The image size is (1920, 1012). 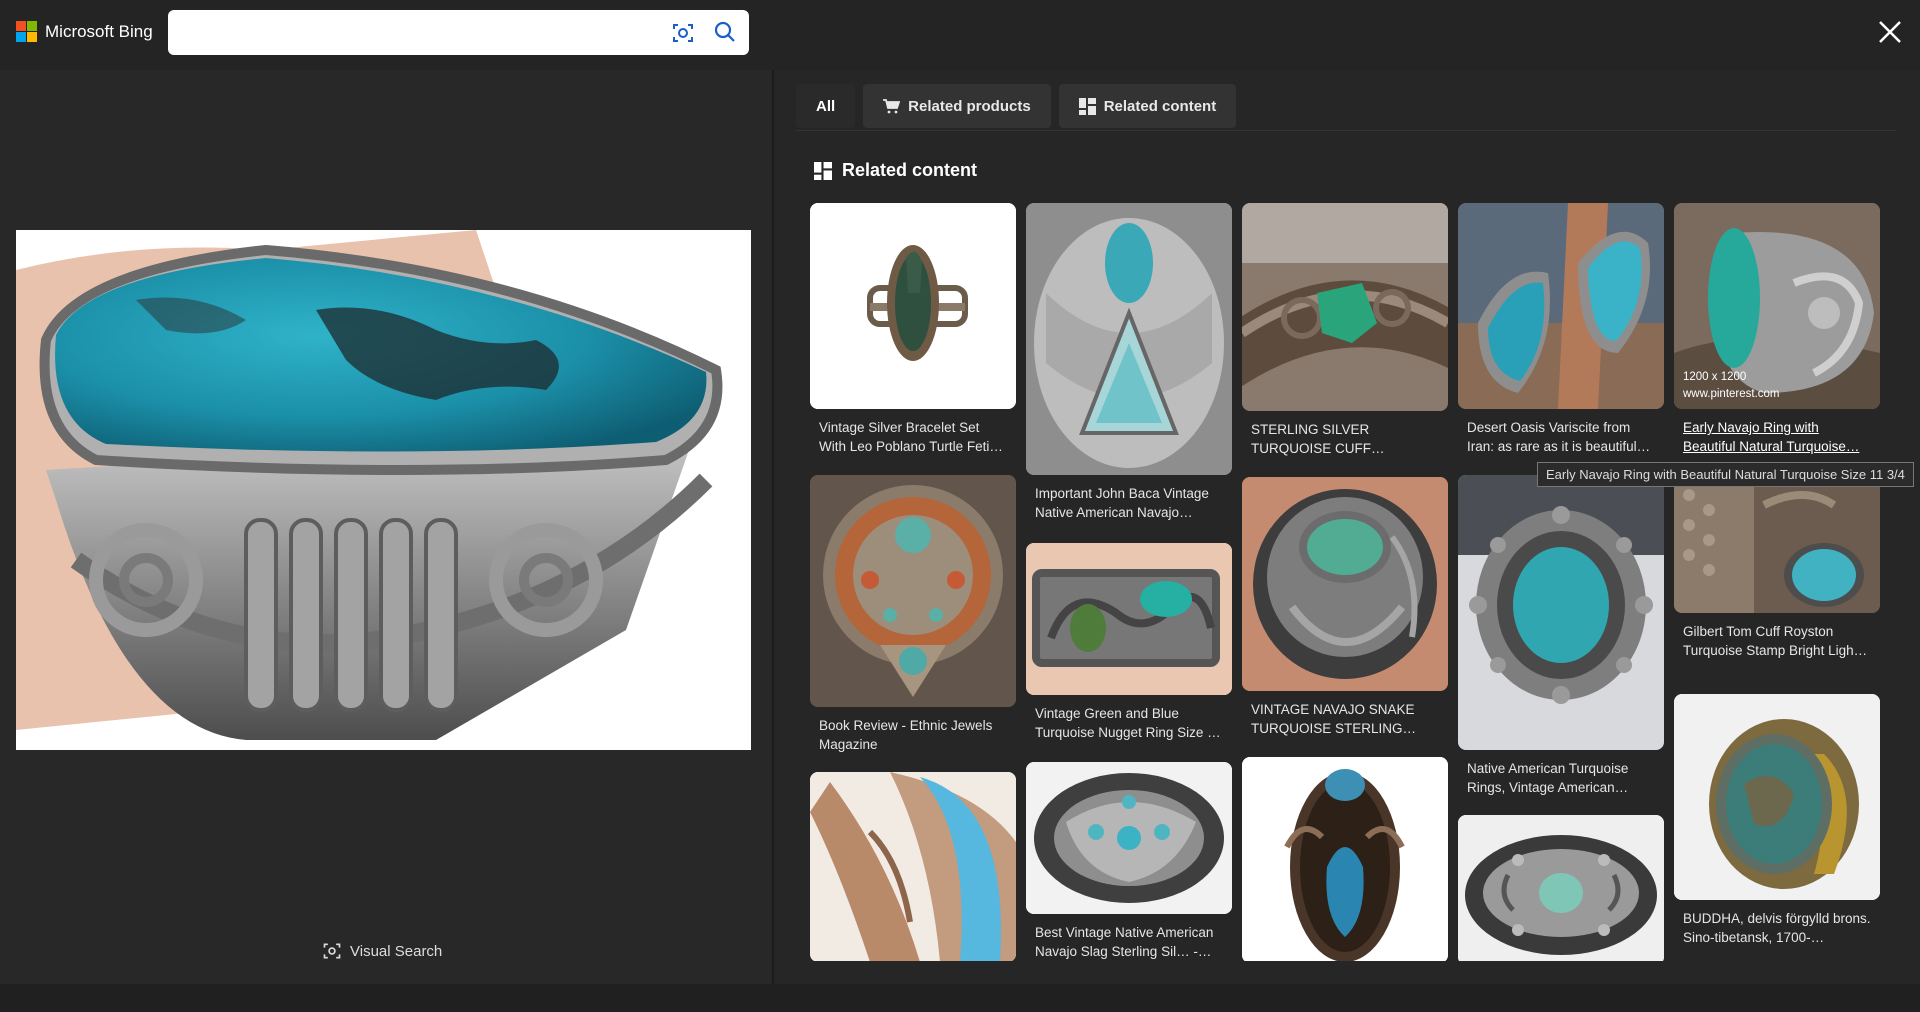 I want to click on brand-name: Microsoft Bing, so click(x=99, y=31).